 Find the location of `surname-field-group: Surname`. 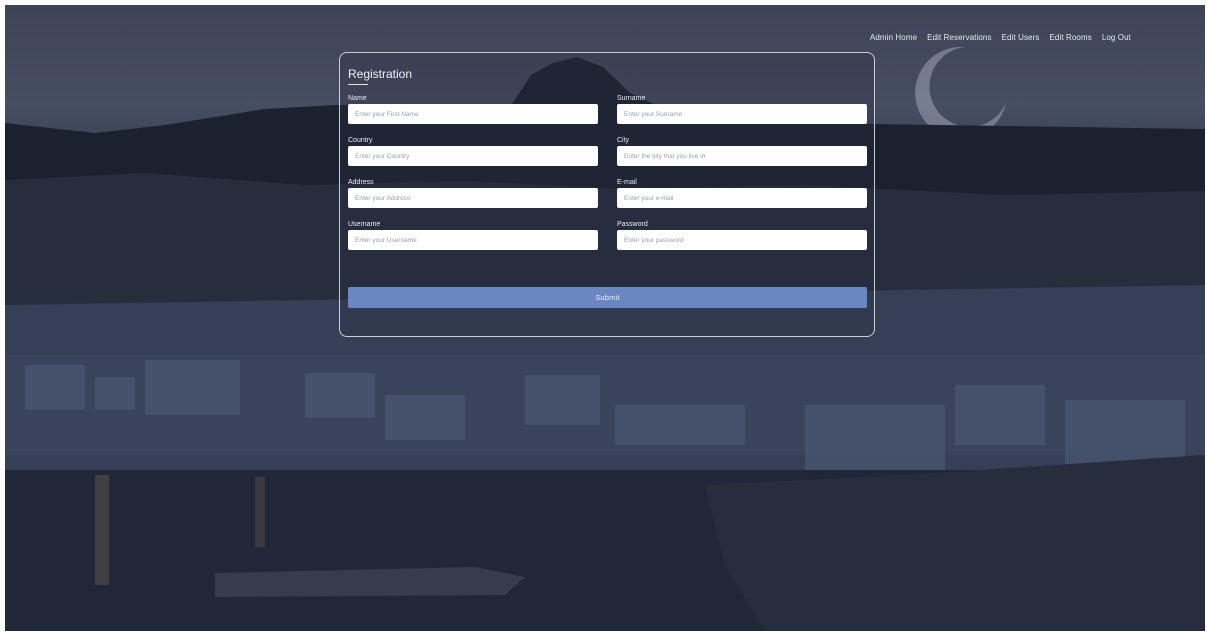

surname-field-group: Surname is located at coordinates (742, 109).